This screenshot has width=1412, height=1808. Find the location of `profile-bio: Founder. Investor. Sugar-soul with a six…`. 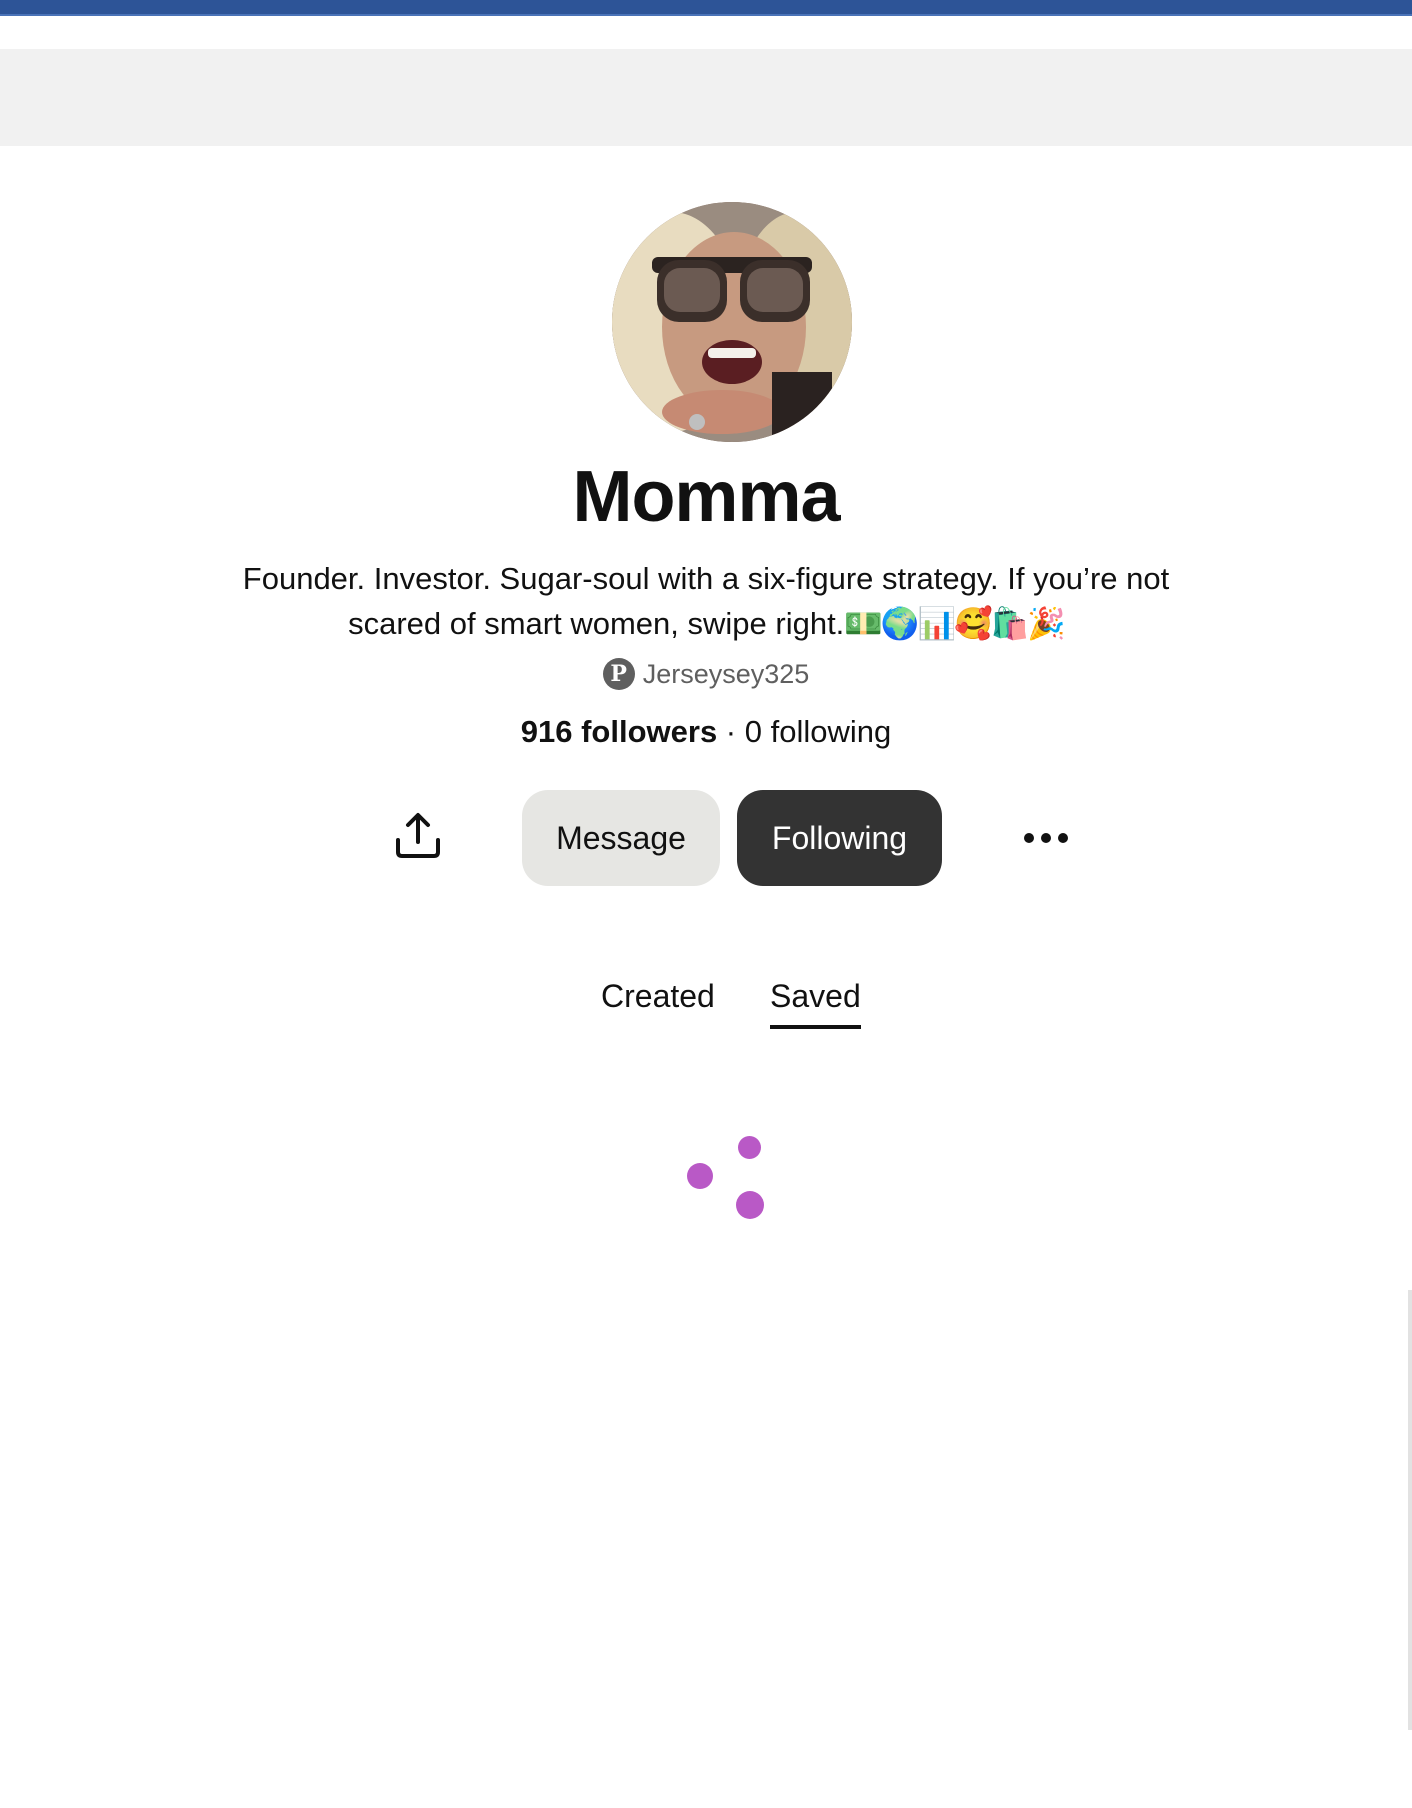

profile-bio: Founder. Investor. Sugar-soul with a six… is located at coordinates (706, 601).